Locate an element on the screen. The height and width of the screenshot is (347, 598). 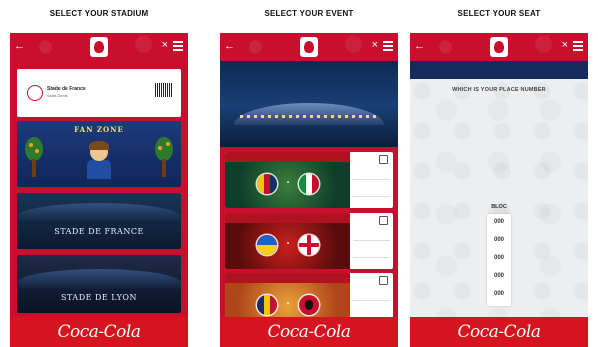
ticket-stadium-name: Stade de France is located at coordinates (66, 89).